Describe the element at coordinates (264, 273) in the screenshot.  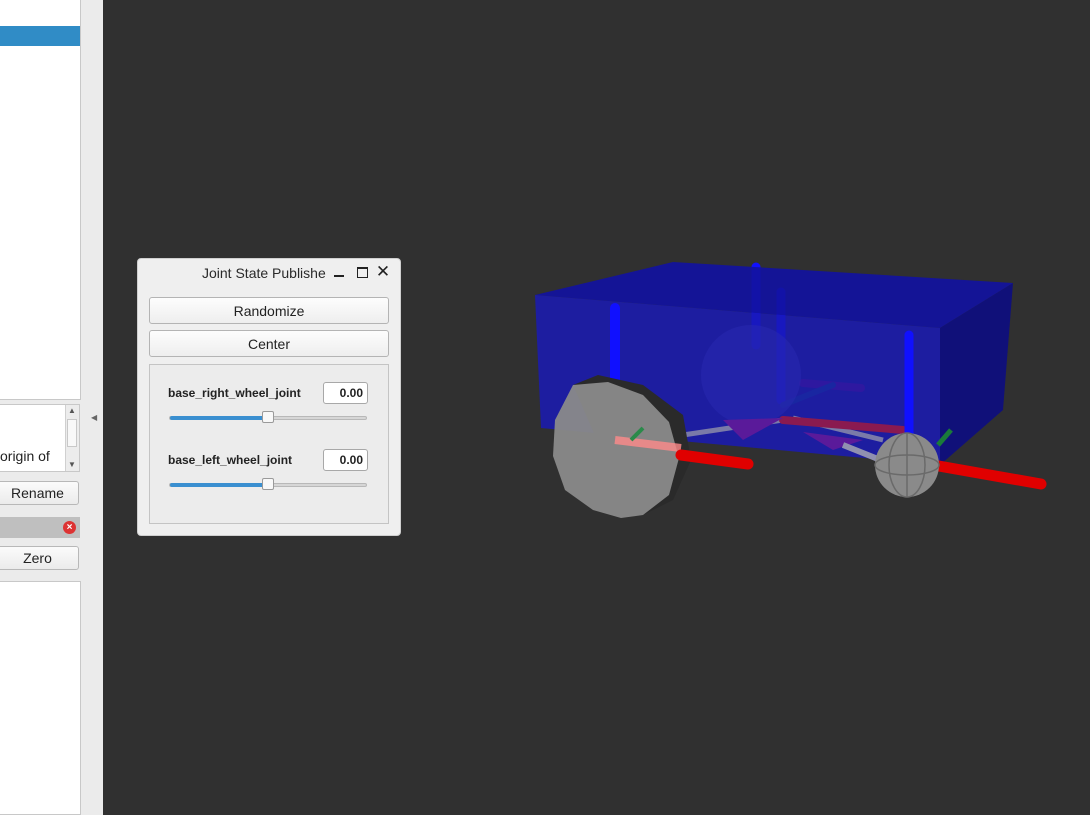
I see `window-title: Joint State Publisher` at that location.